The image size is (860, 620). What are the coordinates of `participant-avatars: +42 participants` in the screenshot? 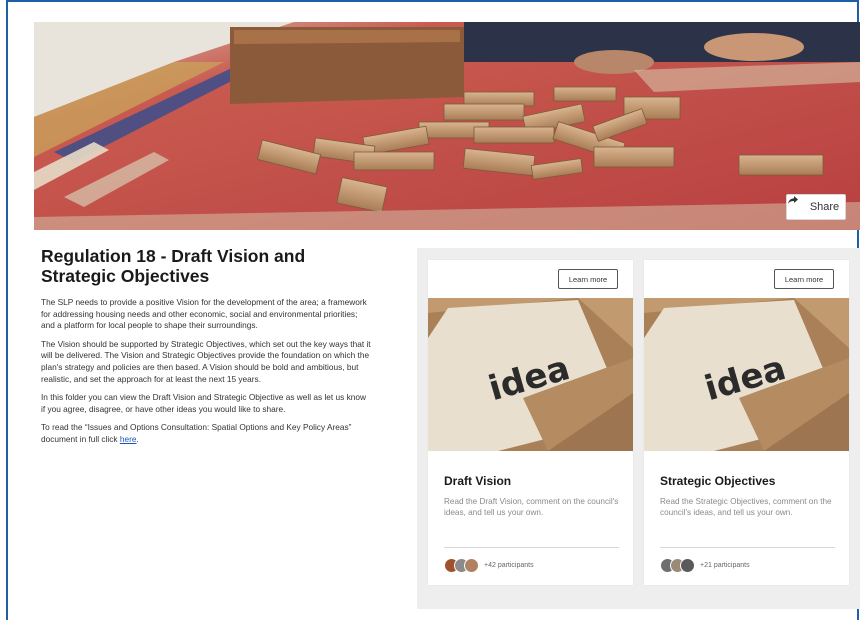 It's located at (489, 565).